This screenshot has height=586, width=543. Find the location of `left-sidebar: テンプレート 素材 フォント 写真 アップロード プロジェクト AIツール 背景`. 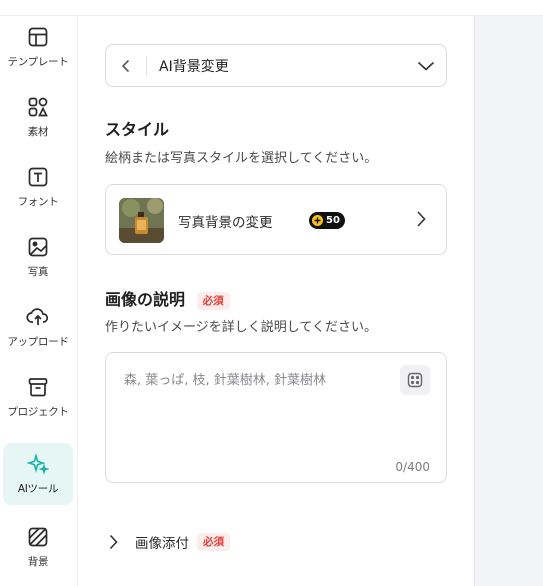

left-sidebar: テンプレート 素材 フォント 写真 アップロード プロジェクト AIツール 背景 is located at coordinates (39, 301).